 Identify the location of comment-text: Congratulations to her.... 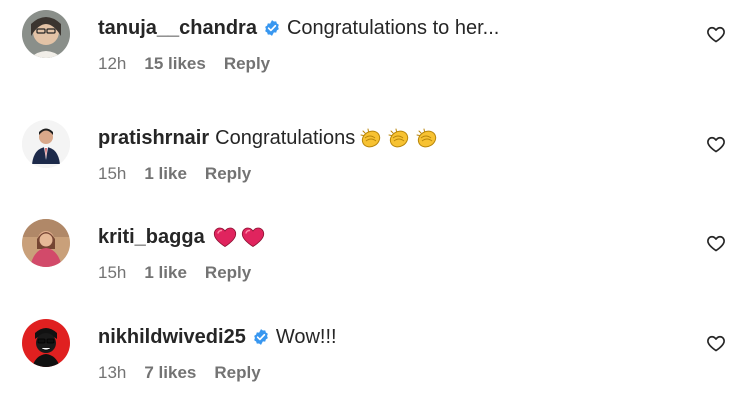
(393, 27).